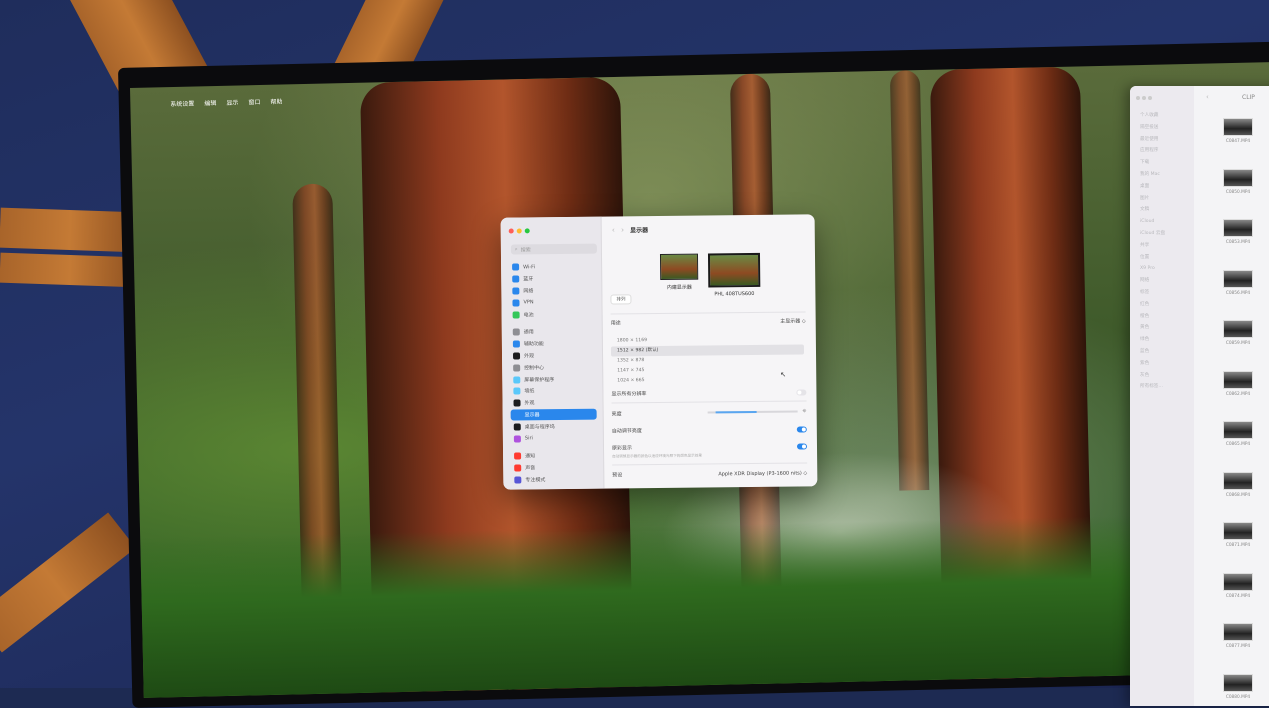 This screenshot has height=708, width=1269. I want to click on sidebar-item-wifi: Wi-Fi, so click(552, 267).